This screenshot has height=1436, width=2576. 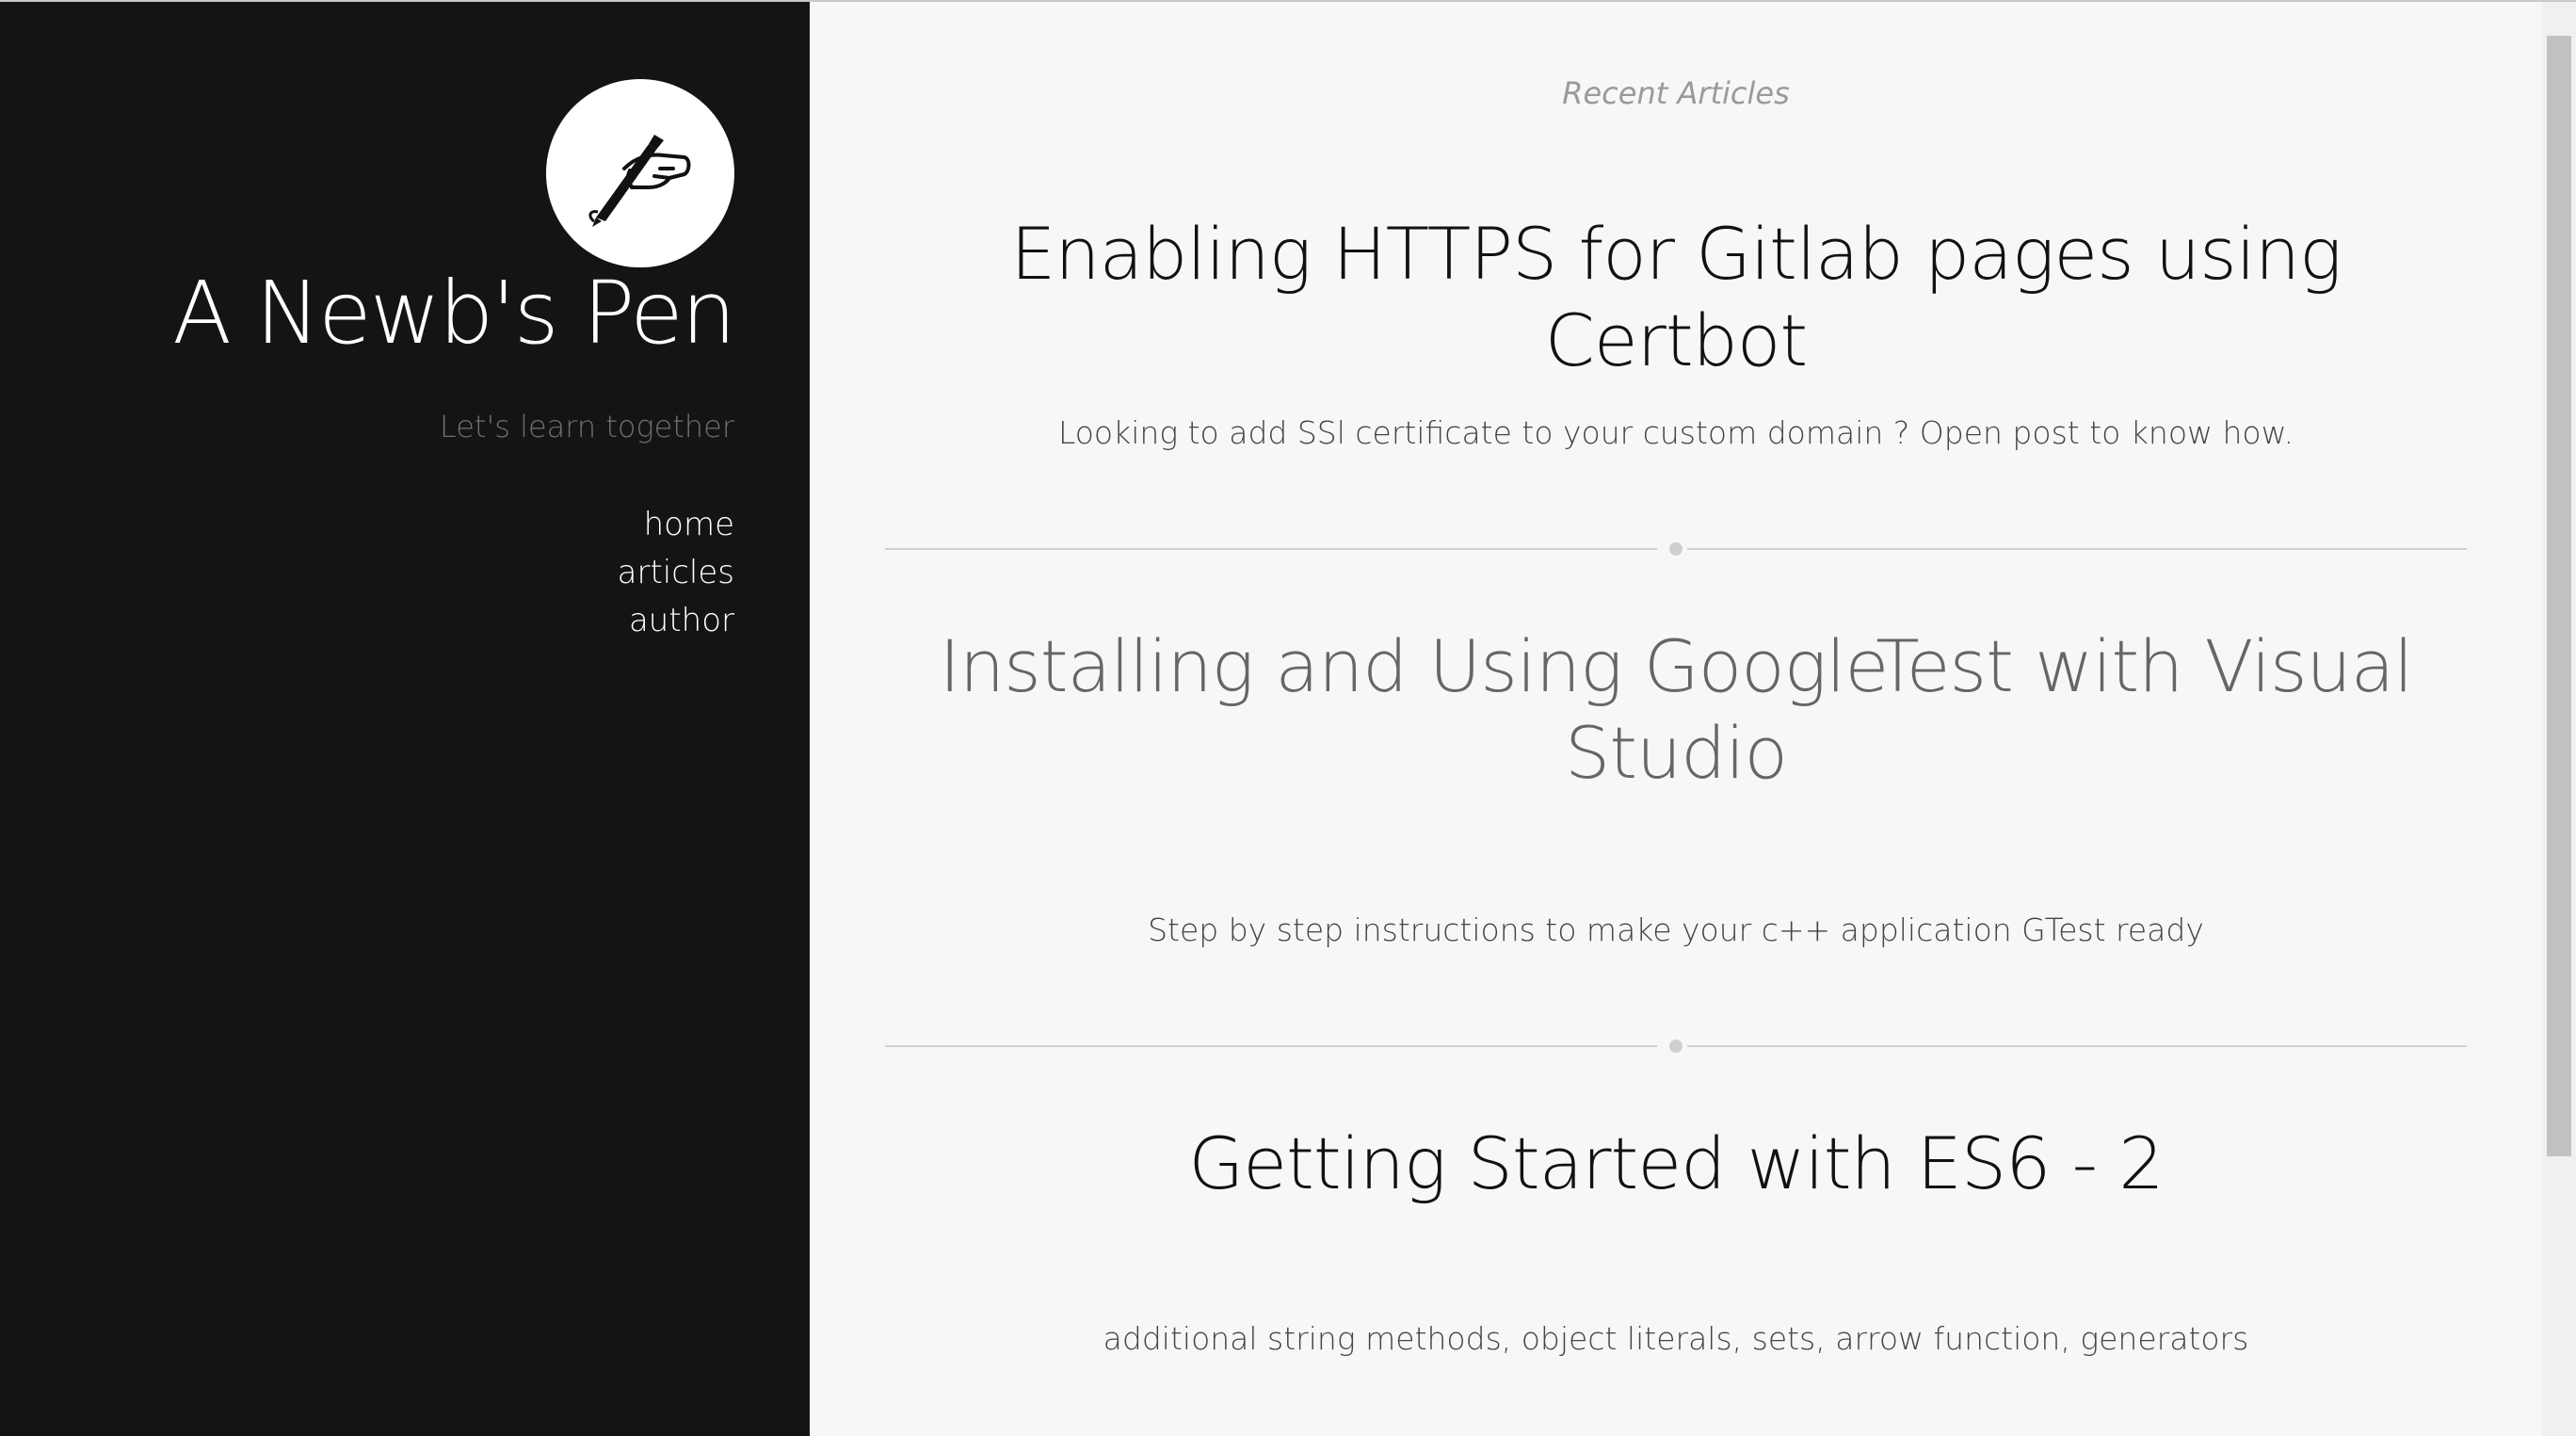 What do you see at coordinates (2559, 596) in the screenshot?
I see `scrollbar-thumb` at bounding box center [2559, 596].